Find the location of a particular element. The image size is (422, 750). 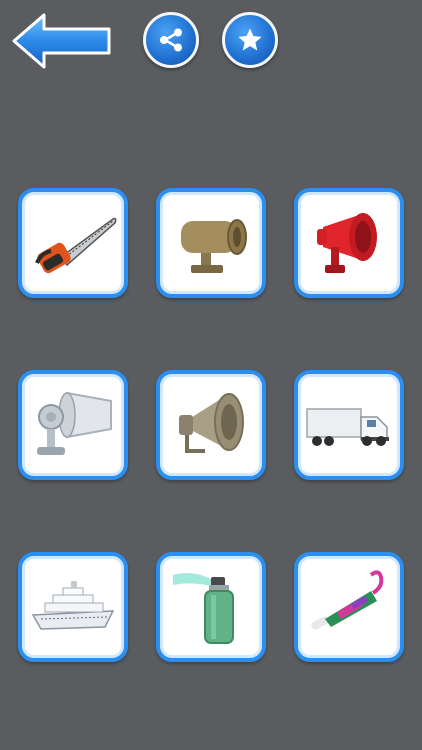

sound-tile-truck is located at coordinates (349, 425).